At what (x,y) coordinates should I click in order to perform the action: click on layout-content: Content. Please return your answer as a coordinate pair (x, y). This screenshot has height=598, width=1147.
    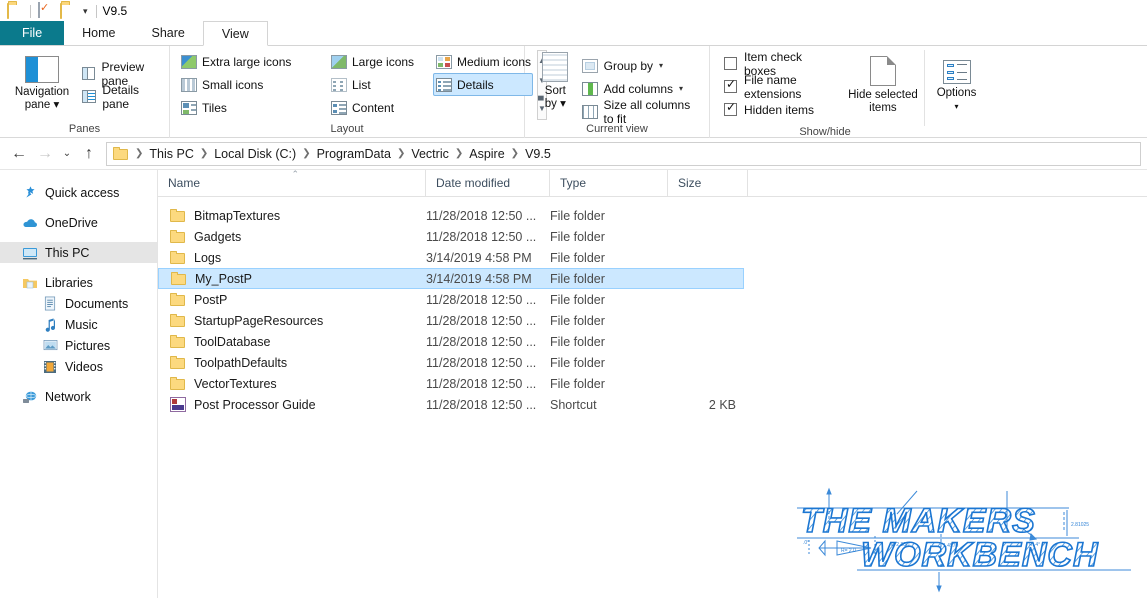
    Looking at the image, I should click on (380, 107).